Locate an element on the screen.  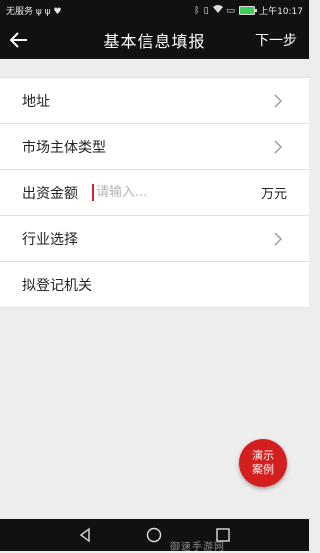
sim-icon: ▭ is located at coordinates (231, 10).